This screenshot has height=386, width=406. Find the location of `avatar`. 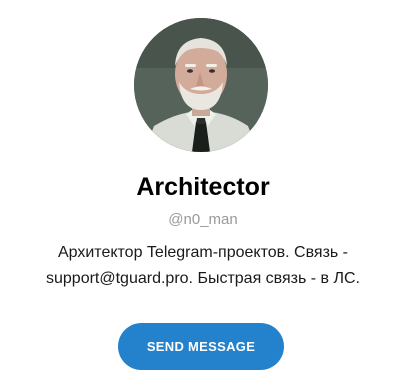

avatar is located at coordinates (201, 85).